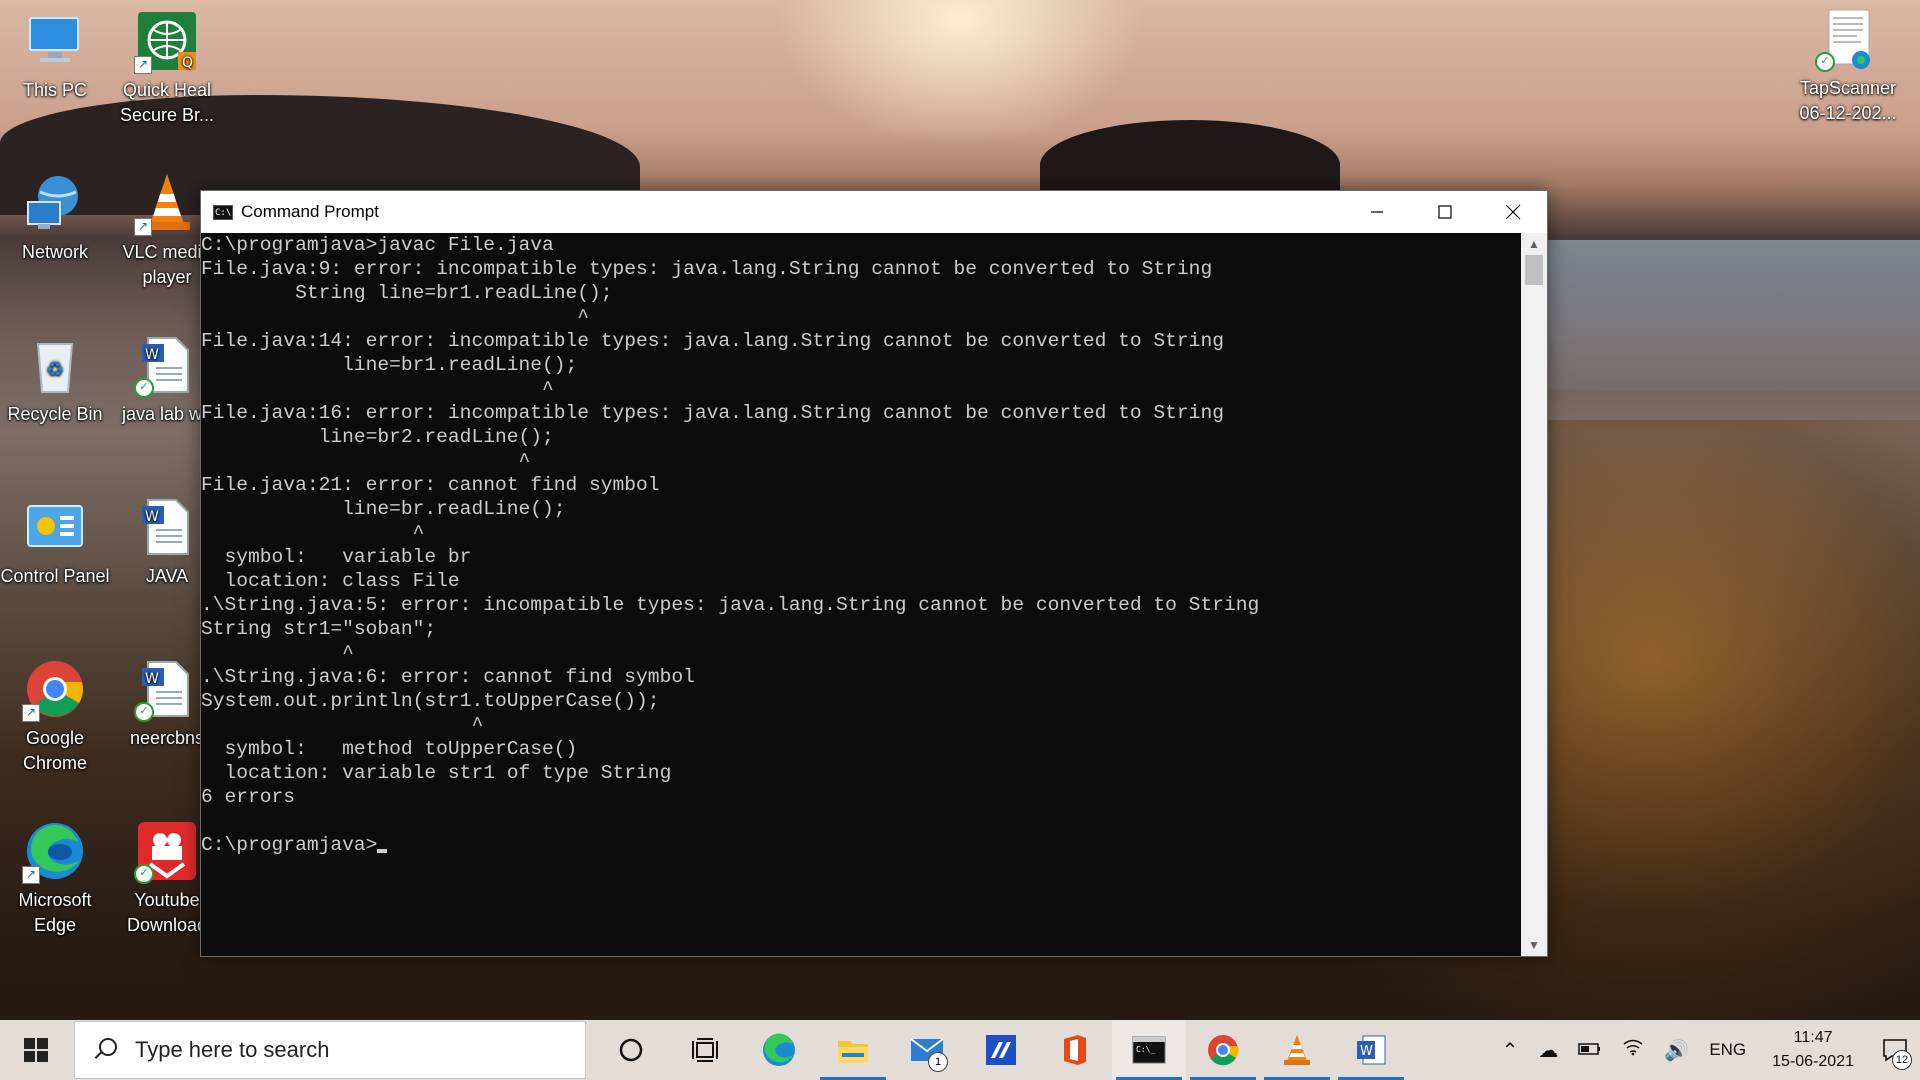 This screenshot has height=1080, width=1920. I want to click on svg-text: C:\_, so click(1145, 1049).